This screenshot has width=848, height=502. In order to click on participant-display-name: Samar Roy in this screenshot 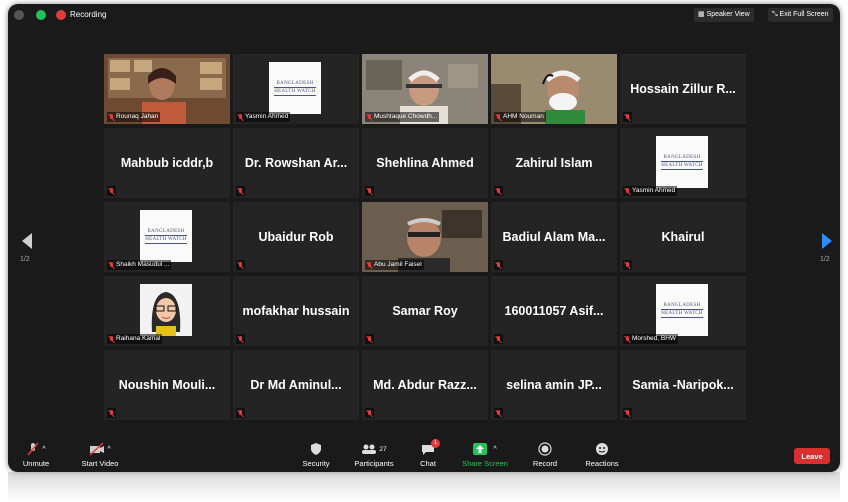, I will do `click(425, 311)`.